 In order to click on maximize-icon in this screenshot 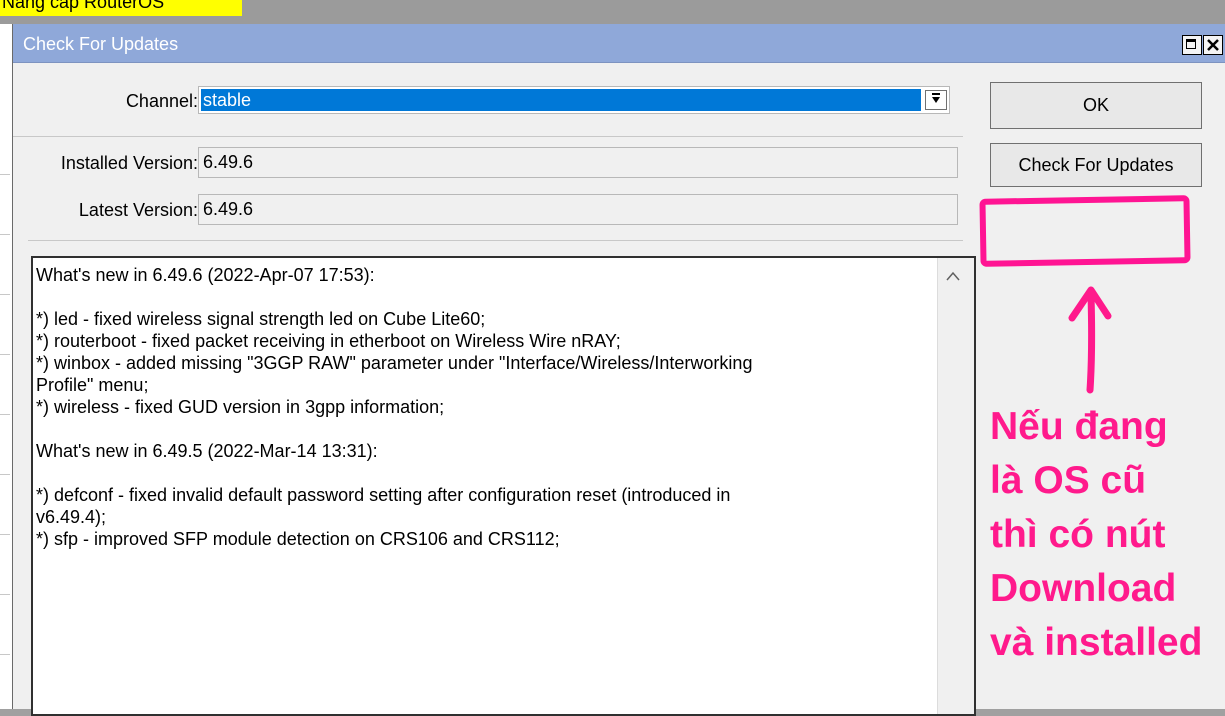, I will do `click(1192, 45)`.